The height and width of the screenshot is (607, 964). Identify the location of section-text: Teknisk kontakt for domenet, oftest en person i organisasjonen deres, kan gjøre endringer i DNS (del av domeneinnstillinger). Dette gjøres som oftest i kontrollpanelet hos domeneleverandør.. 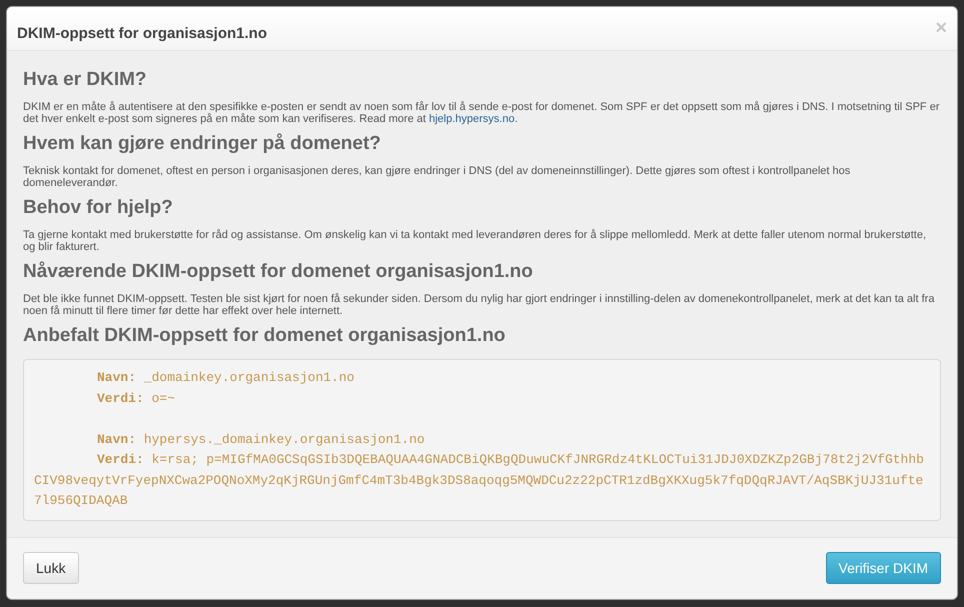
(437, 177).